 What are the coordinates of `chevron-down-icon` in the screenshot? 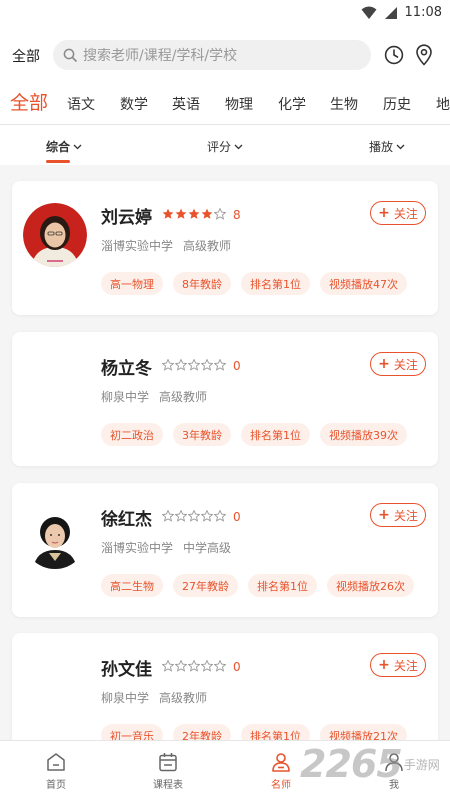 It's located at (238, 146).